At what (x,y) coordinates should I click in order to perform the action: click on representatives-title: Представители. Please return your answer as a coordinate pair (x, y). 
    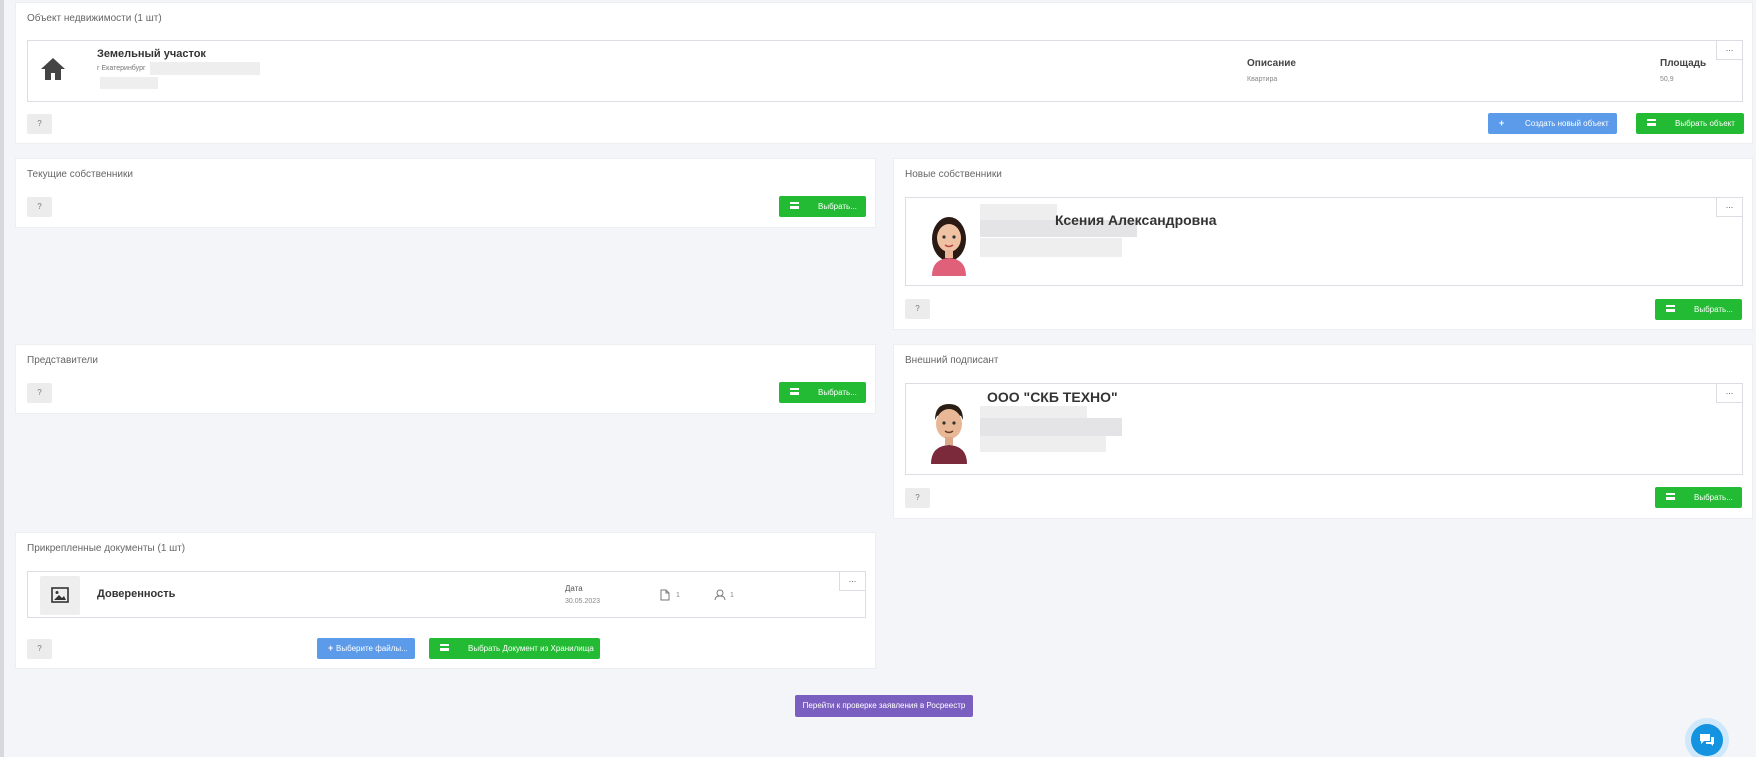
    Looking at the image, I should click on (62, 360).